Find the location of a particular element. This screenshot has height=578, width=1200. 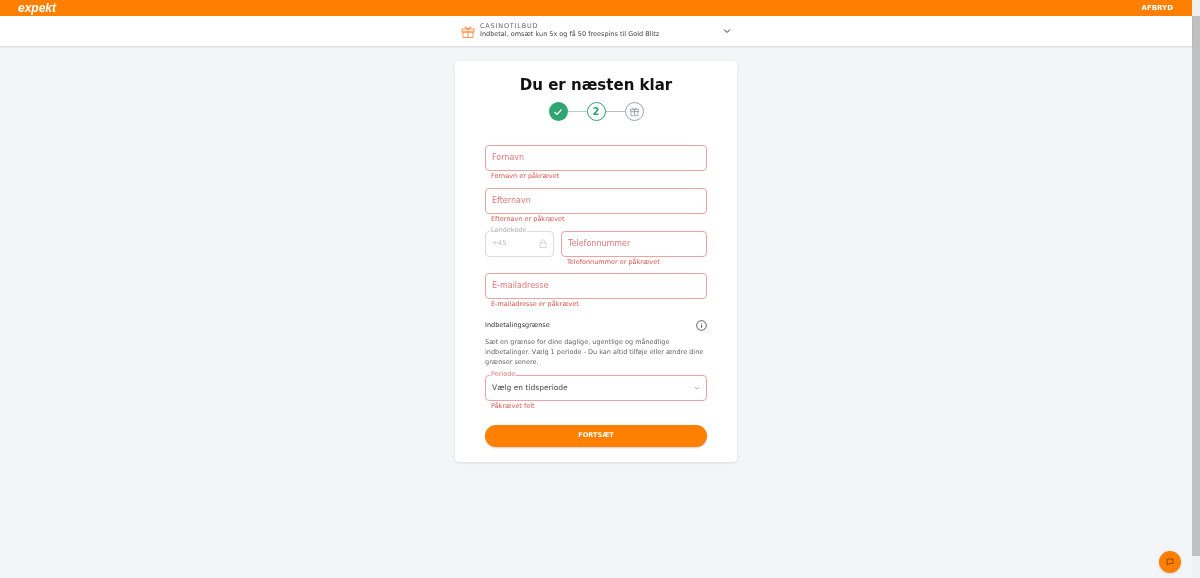

scrollbar is located at coordinates (1196, 289).